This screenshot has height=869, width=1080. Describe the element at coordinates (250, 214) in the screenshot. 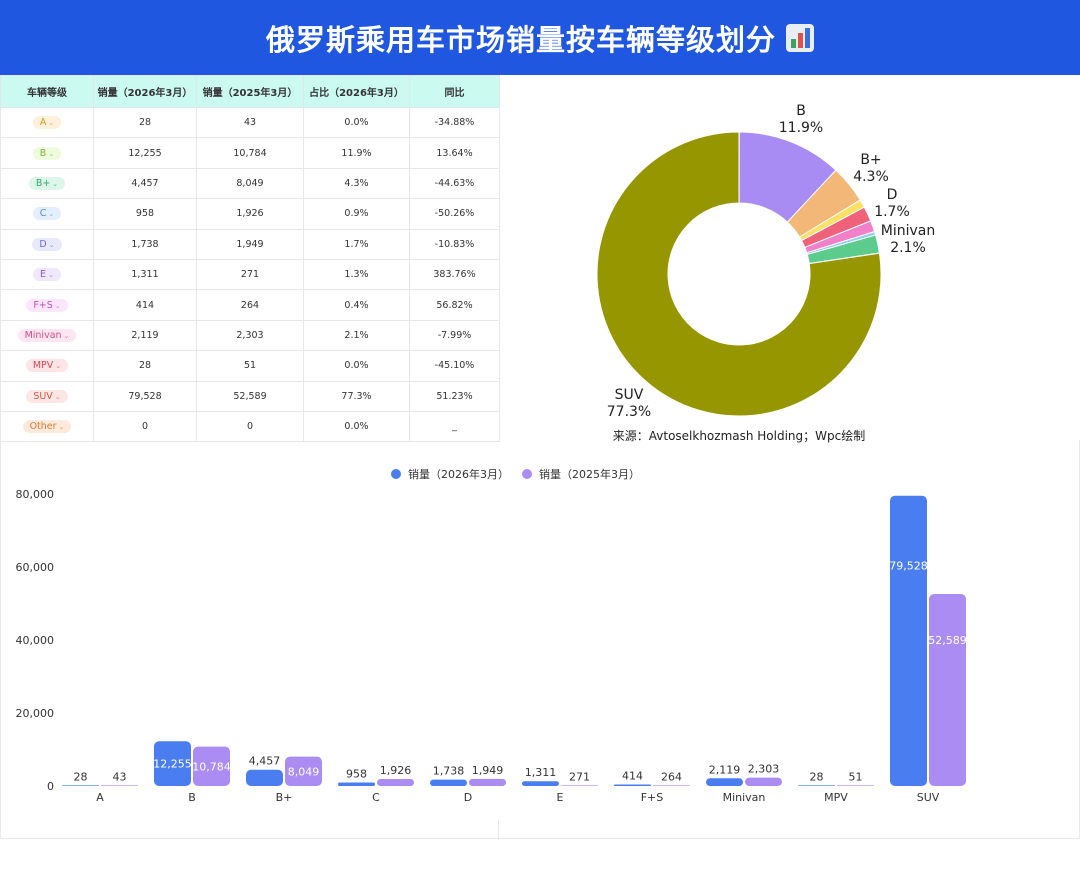

I see `sales-2025-cell: 1,926` at that location.